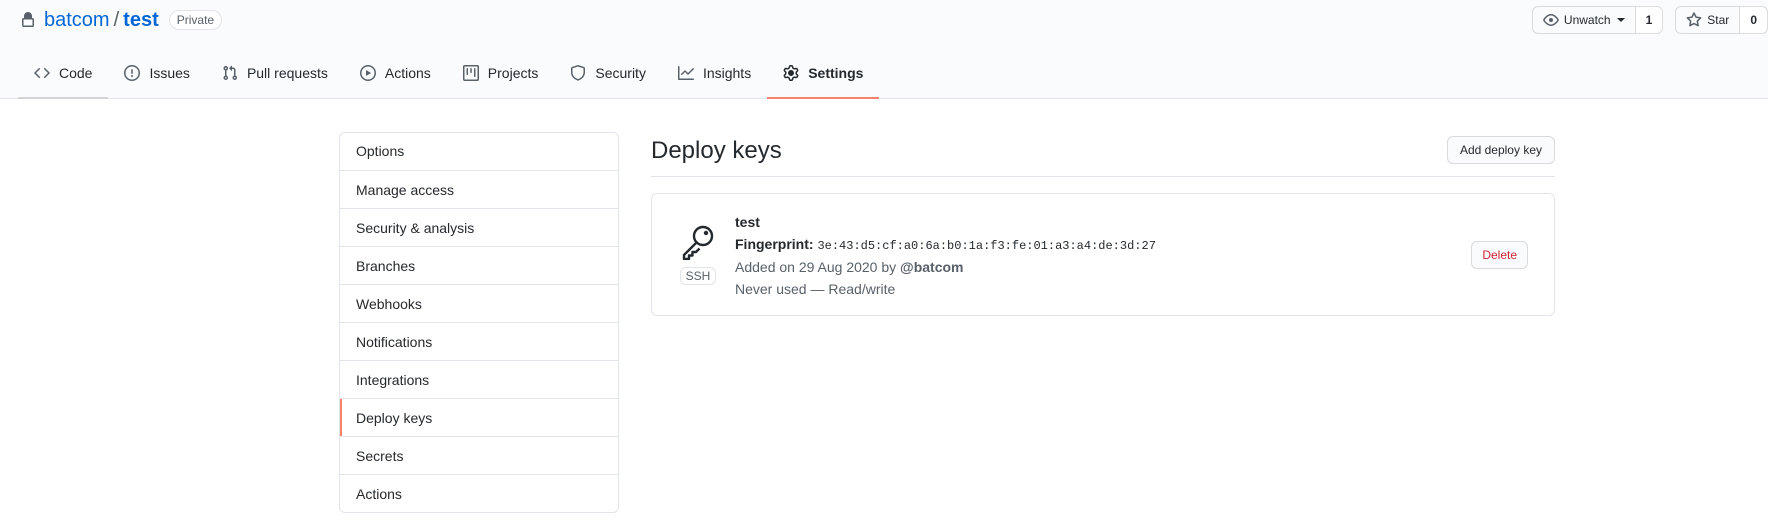 Image resolution: width=1768 pixels, height=526 pixels. I want to click on eye-icon, so click(1551, 20).